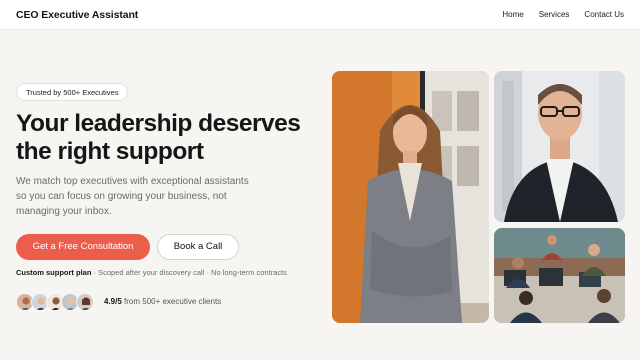 The height and width of the screenshot is (360, 640). Describe the element at coordinates (77, 15) in the screenshot. I see `brand-logo-text: CEO Executive Assistant` at that location.